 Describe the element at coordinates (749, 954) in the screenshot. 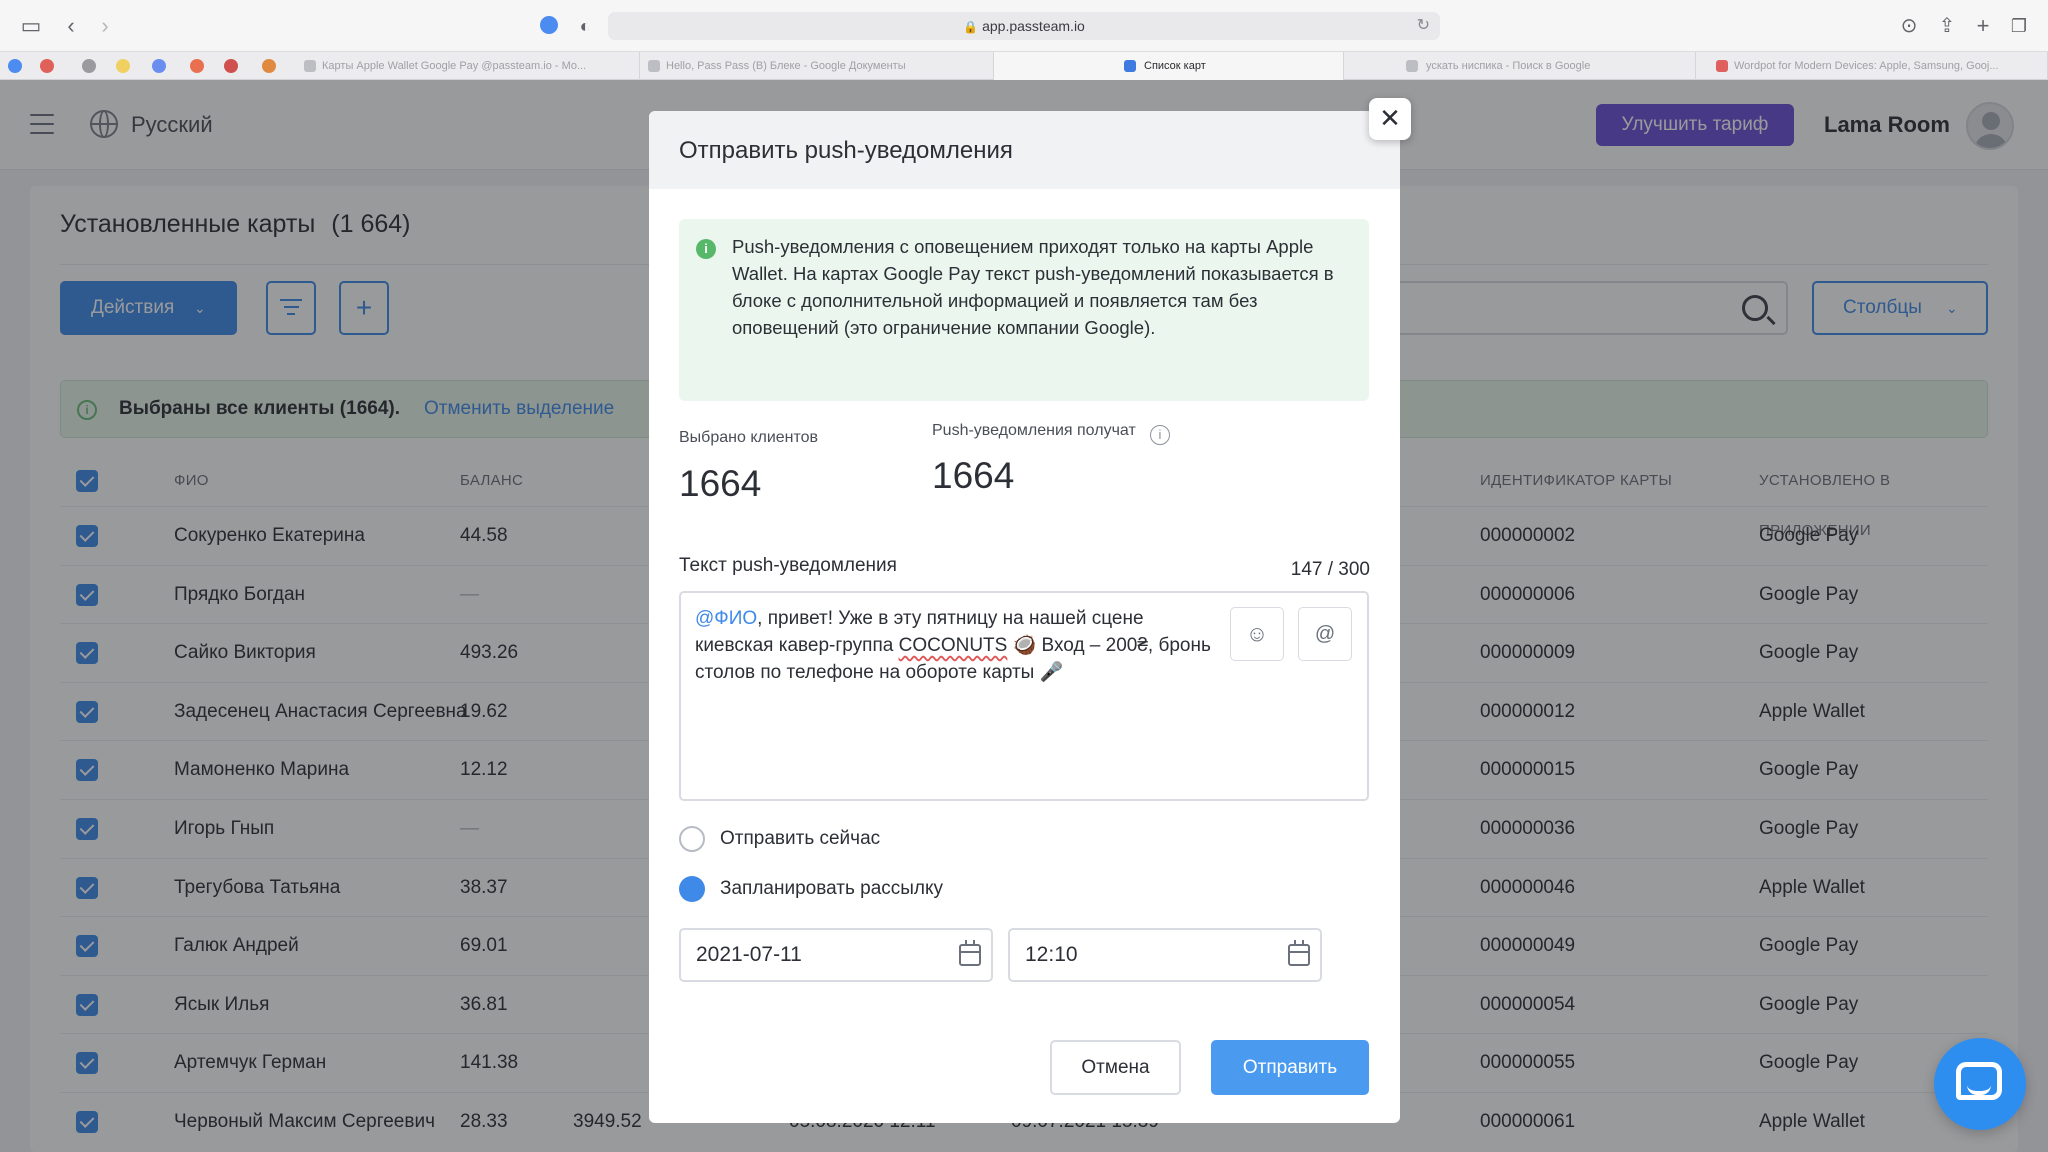

I see `date-value: 2021-07-11` at that location.